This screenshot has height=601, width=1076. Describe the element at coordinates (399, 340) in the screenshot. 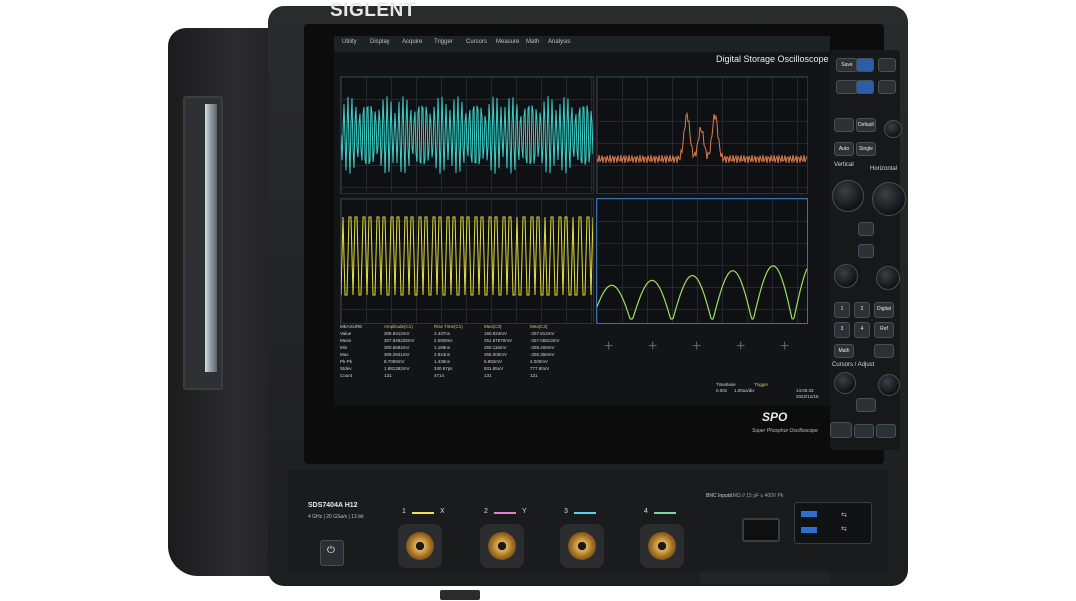

I see `measure-cell: 307.848228mV` at that location.